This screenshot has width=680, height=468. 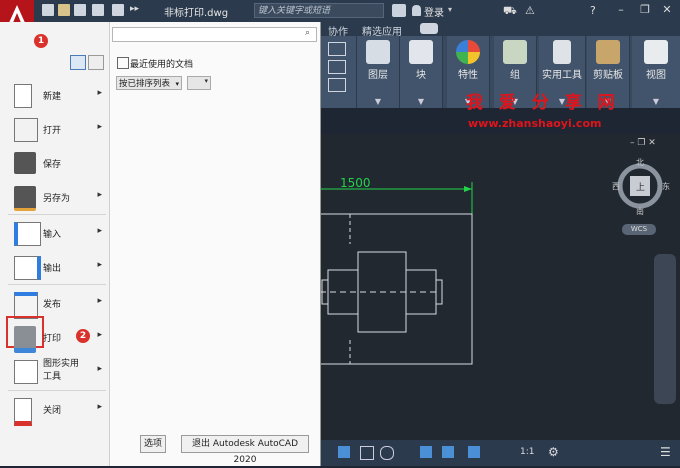 What do you see at coordinates (399, 10) in the screenshot?
I see `binoculars-icon` at bounding box center [399, 10].